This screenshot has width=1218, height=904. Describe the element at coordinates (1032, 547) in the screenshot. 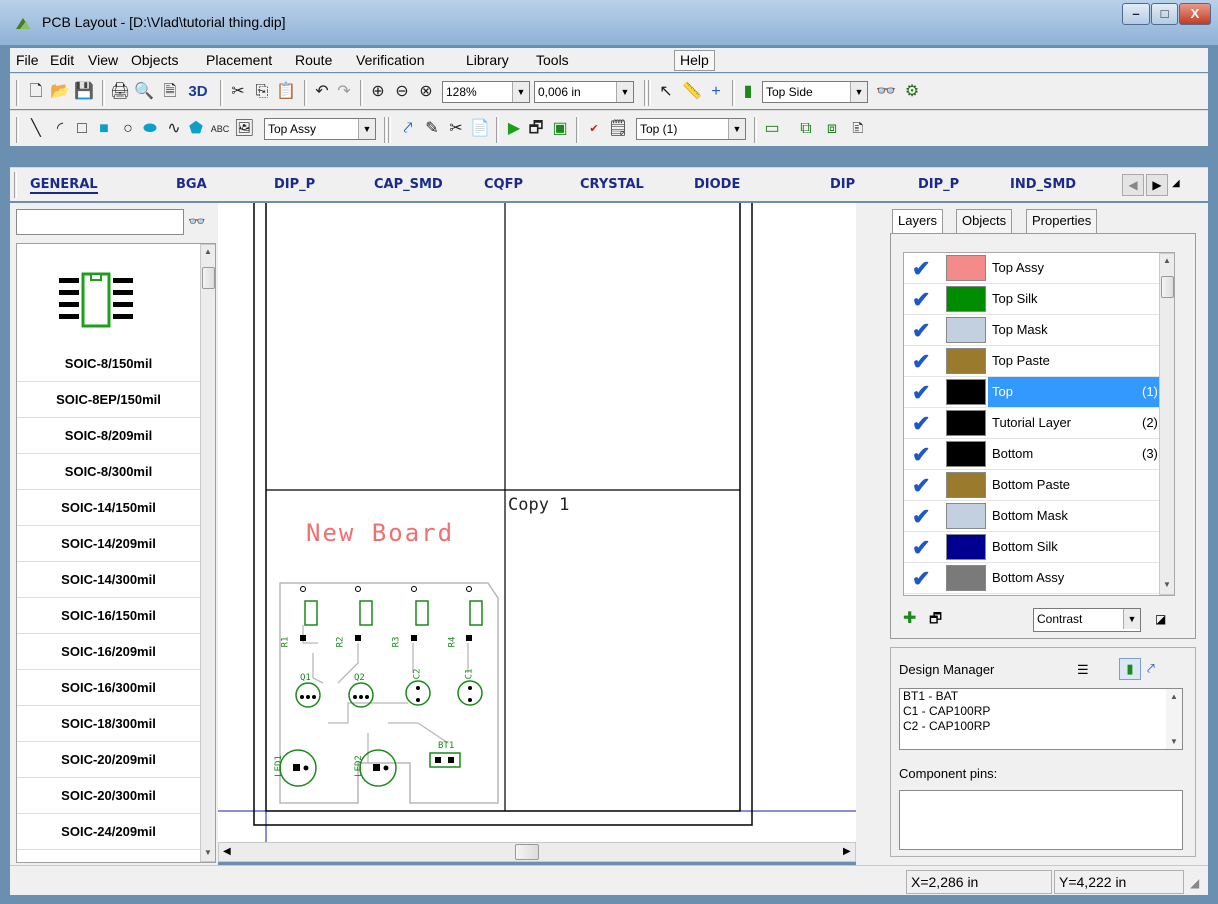

I see `layer-row: ✔ Bottom Silk` at that location.